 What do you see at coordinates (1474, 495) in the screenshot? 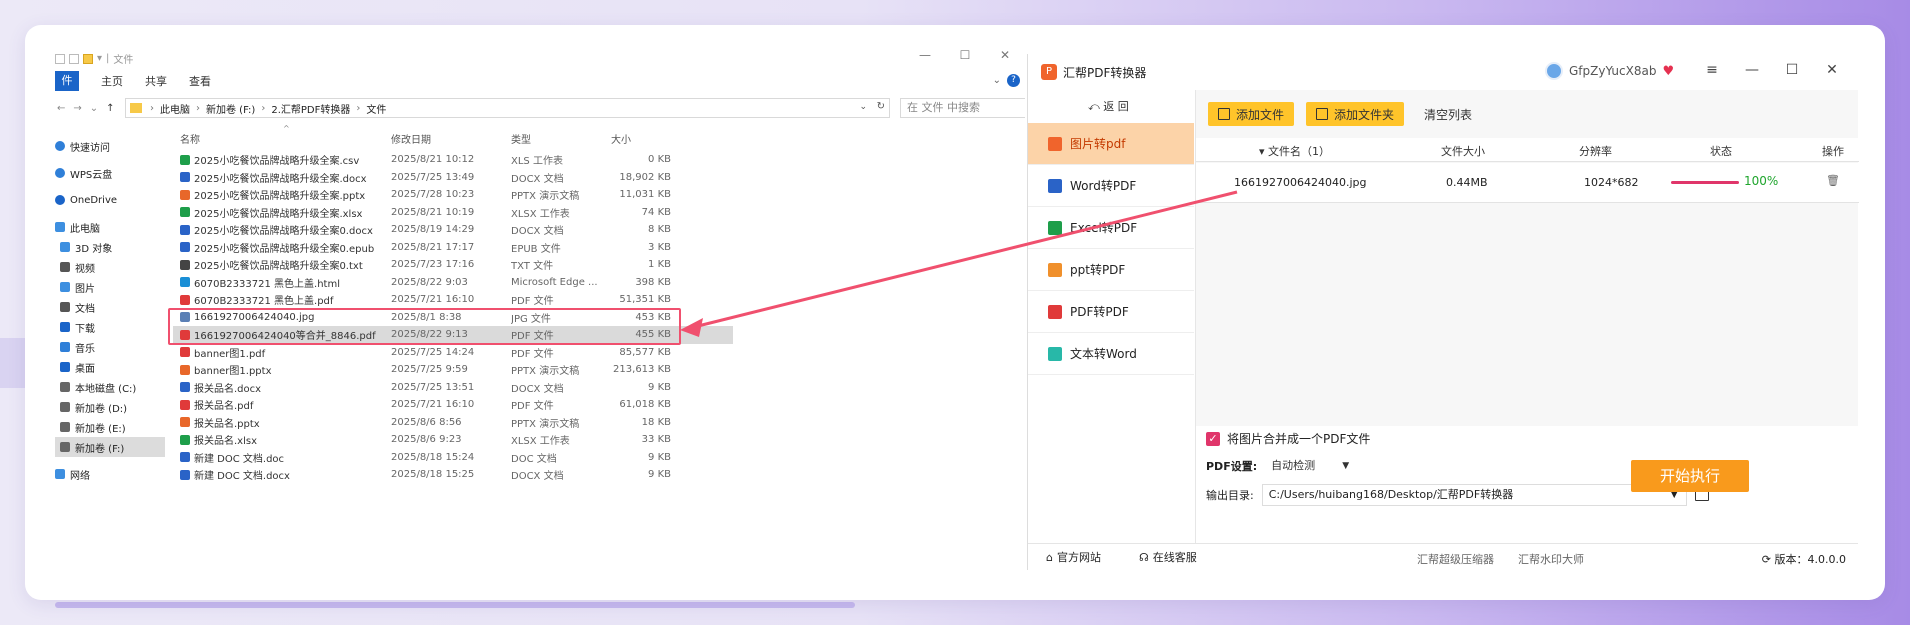
I see `output-path-select: C:/Users/huibang168/Desktop/汇帮PDF转换器 ▼` at bounding box center [1474, 495].